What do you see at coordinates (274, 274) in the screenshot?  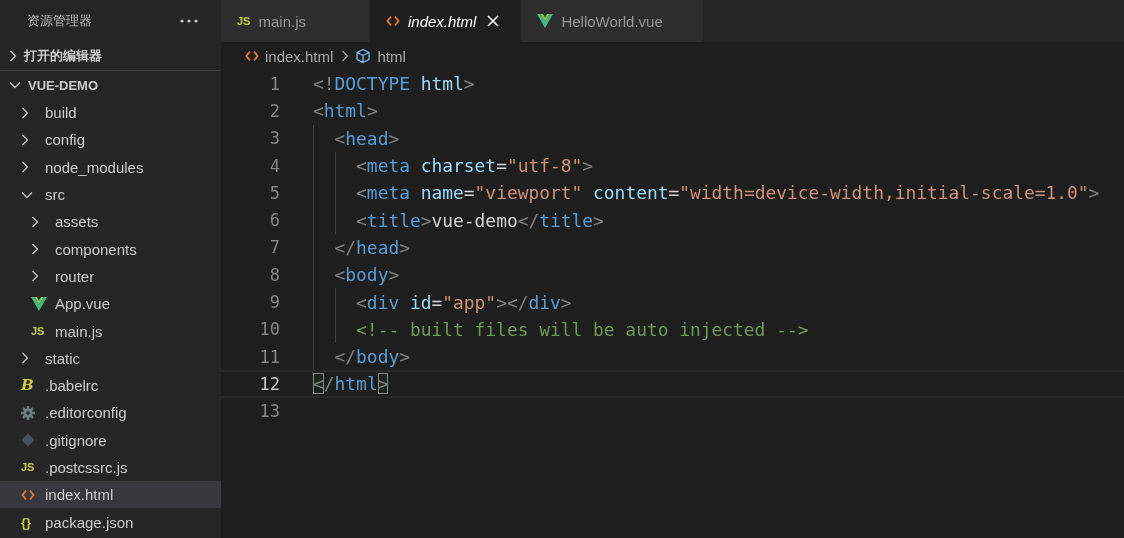 I see `line-number: 8` at bounding box center [274, 274].